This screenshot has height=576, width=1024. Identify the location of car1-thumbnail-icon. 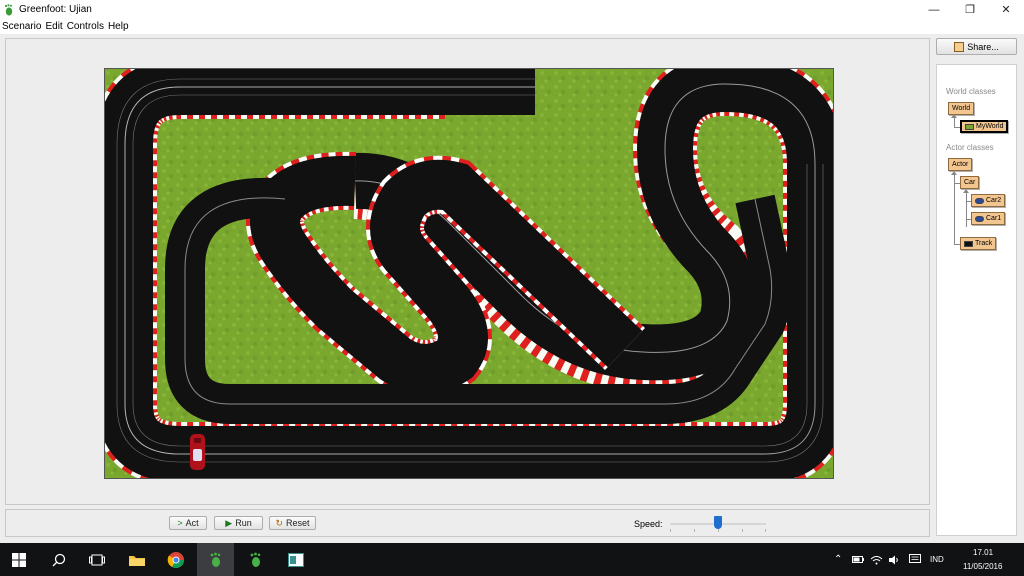
(979, 218).